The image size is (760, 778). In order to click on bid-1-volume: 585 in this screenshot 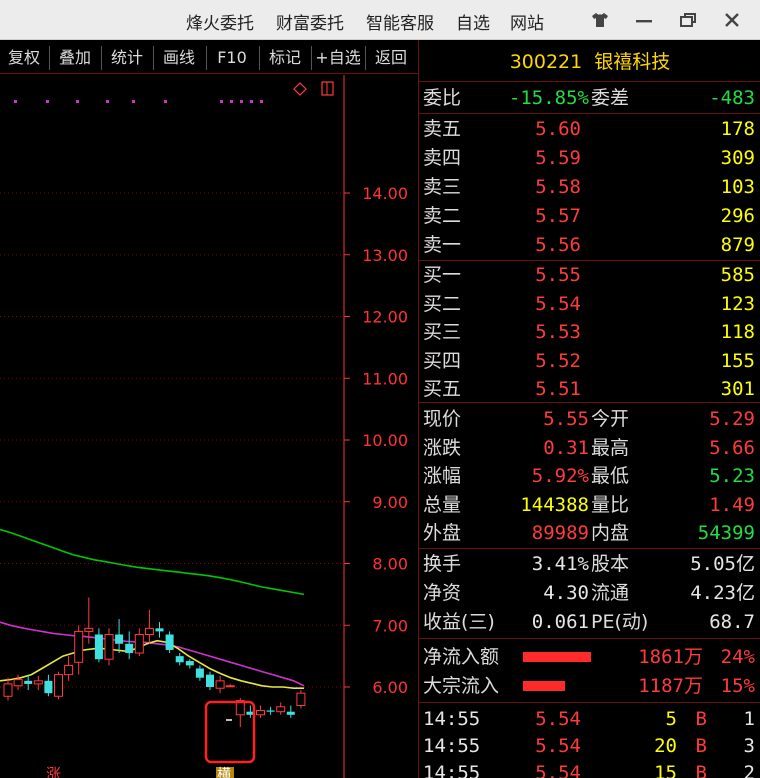, I will do `click(737, 275)`.